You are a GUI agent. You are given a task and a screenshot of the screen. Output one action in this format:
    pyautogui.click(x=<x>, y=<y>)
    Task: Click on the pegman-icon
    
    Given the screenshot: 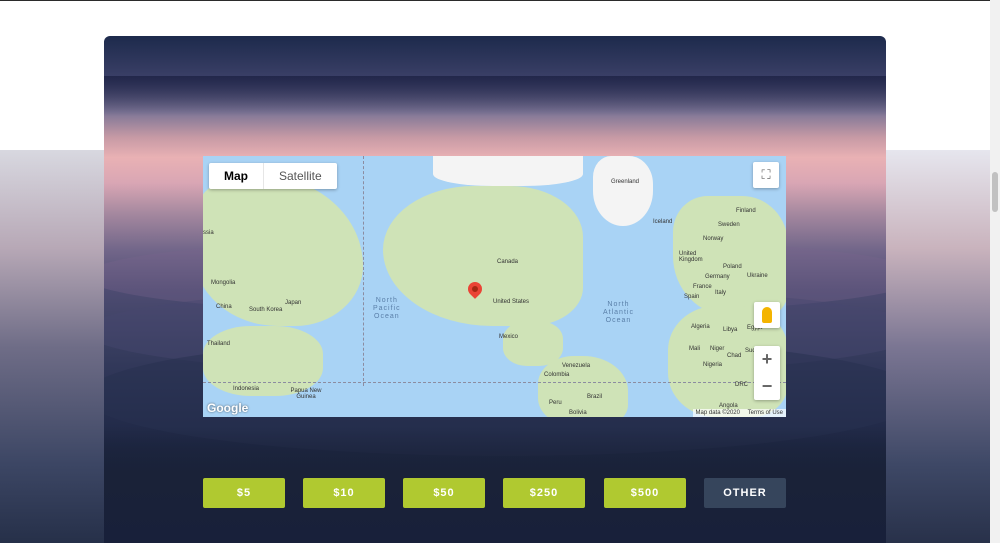 What is the action you would take?
    pyautogui.click(x=767, y=315)
    